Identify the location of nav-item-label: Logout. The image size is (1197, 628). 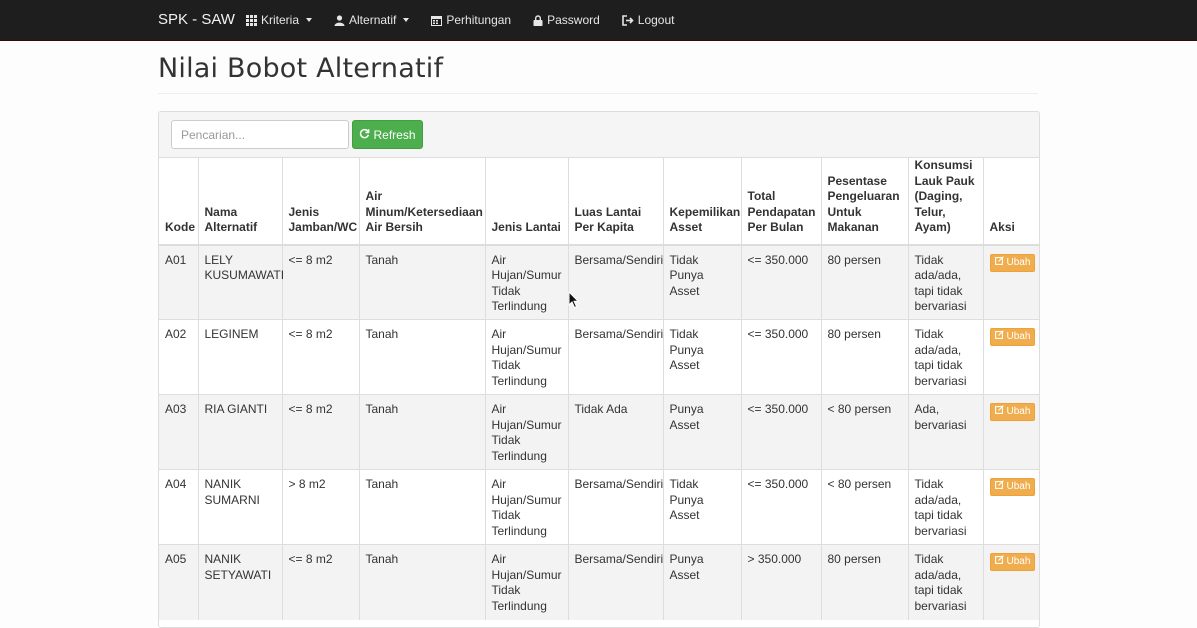
(656, 20).